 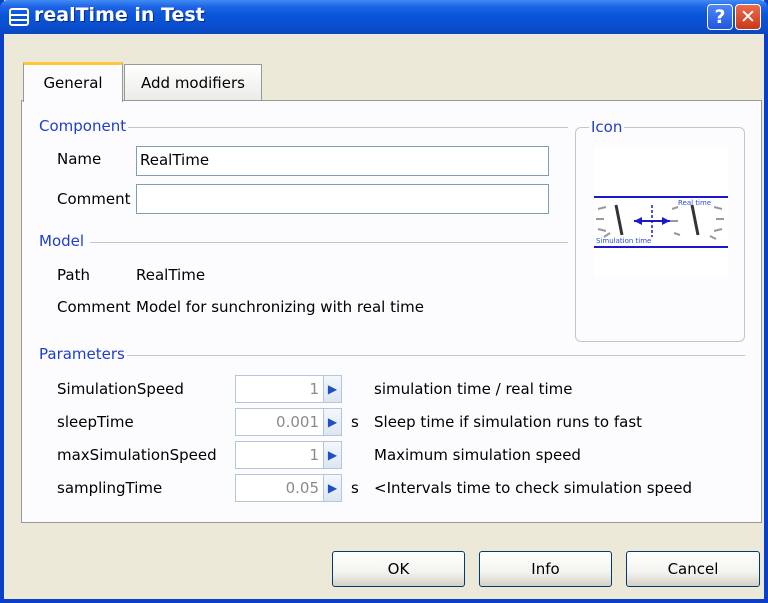 What do you see at coordinates (94, 307) in the screenshot?
I see `model-comment-label: Comment` at bounding box center [94, 307].